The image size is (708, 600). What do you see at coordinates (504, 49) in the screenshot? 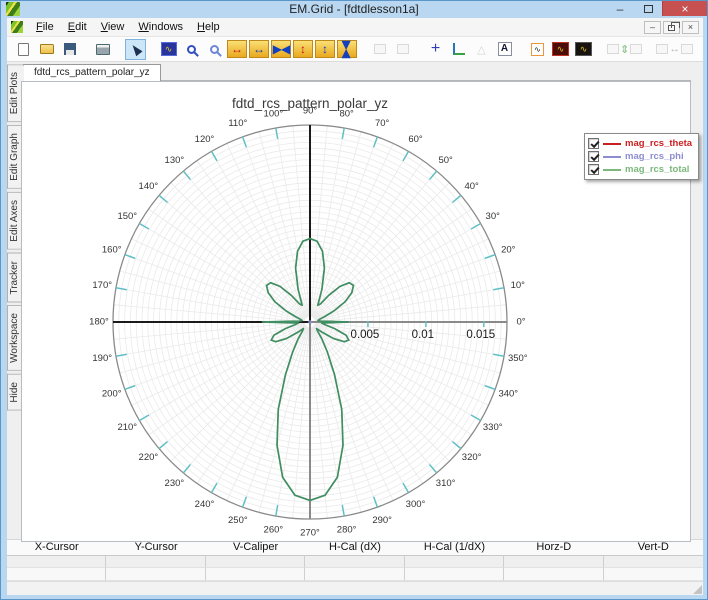
I see `text-annotation-button: A` at bounding box center [504, 49].